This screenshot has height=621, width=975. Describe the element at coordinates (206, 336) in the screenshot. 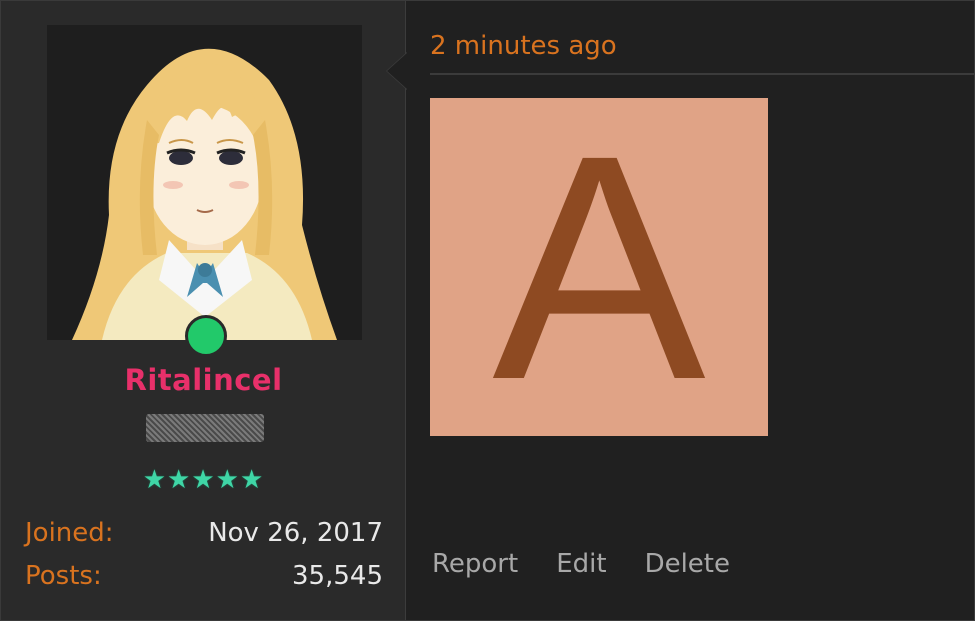

I see `online-status-indicator` at that location.